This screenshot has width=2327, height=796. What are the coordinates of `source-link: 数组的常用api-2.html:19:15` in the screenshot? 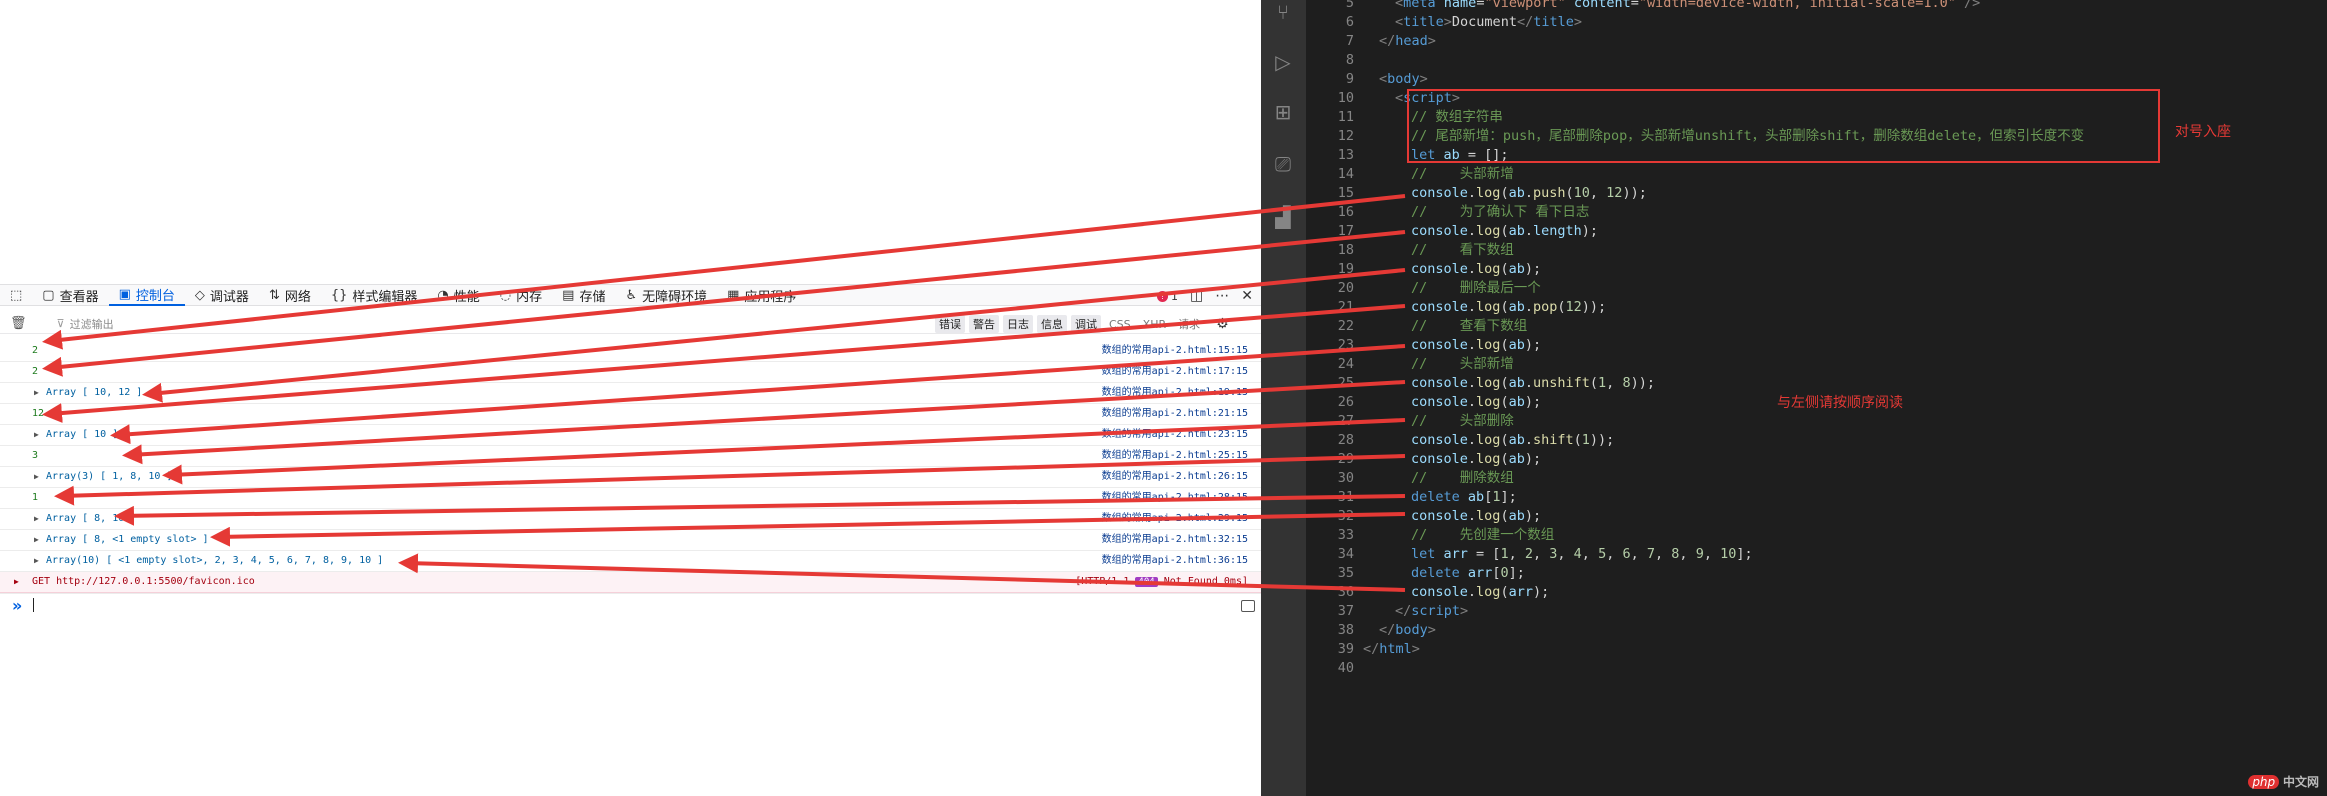 It's located at (1175, 393).